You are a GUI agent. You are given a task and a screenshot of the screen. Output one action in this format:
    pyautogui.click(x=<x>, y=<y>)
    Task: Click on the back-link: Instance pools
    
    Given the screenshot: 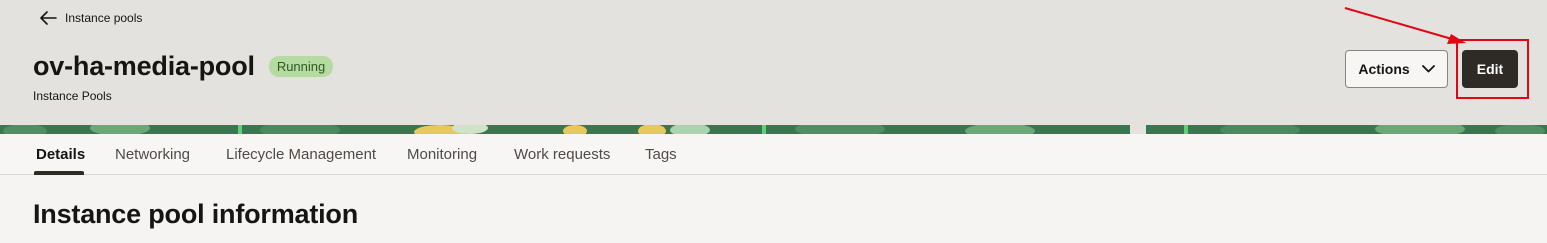 What is the action you would take?
    pyautogui.click(x=91, y=18)
    